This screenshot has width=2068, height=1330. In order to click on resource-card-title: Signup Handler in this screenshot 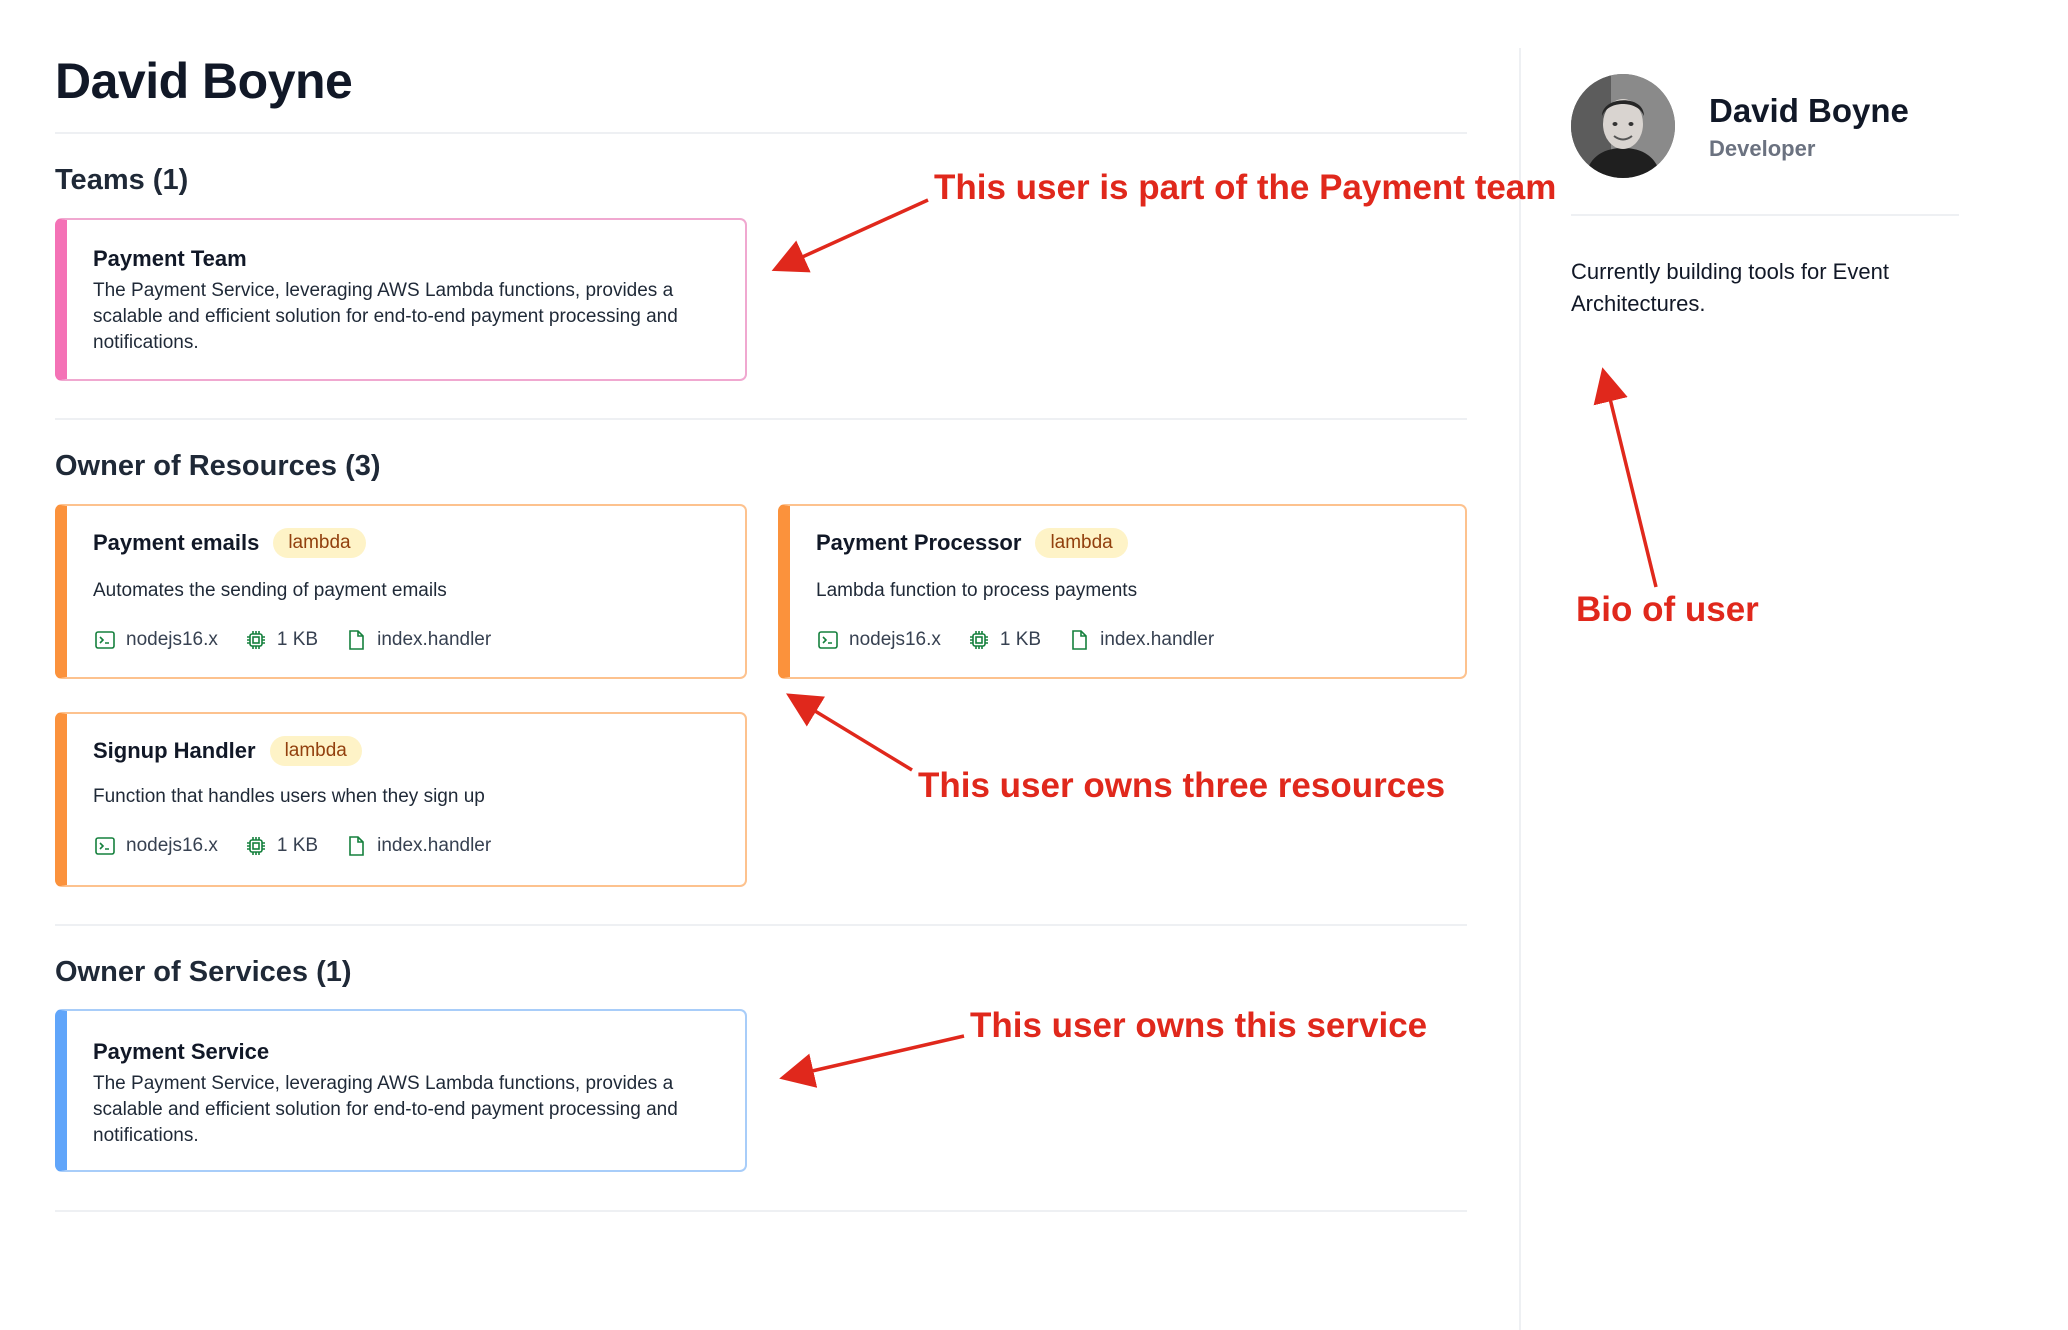, I will do `click(174, 750)`.